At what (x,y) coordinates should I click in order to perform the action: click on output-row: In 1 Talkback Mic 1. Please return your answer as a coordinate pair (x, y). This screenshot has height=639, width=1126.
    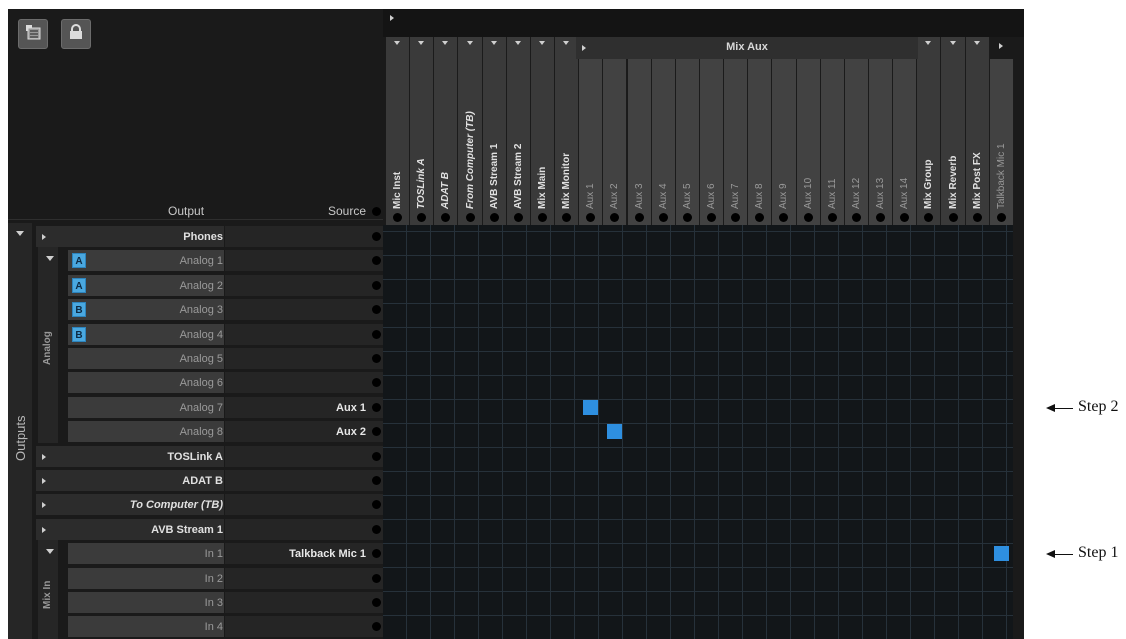
    Looking at the image, I should click on (214, 554).